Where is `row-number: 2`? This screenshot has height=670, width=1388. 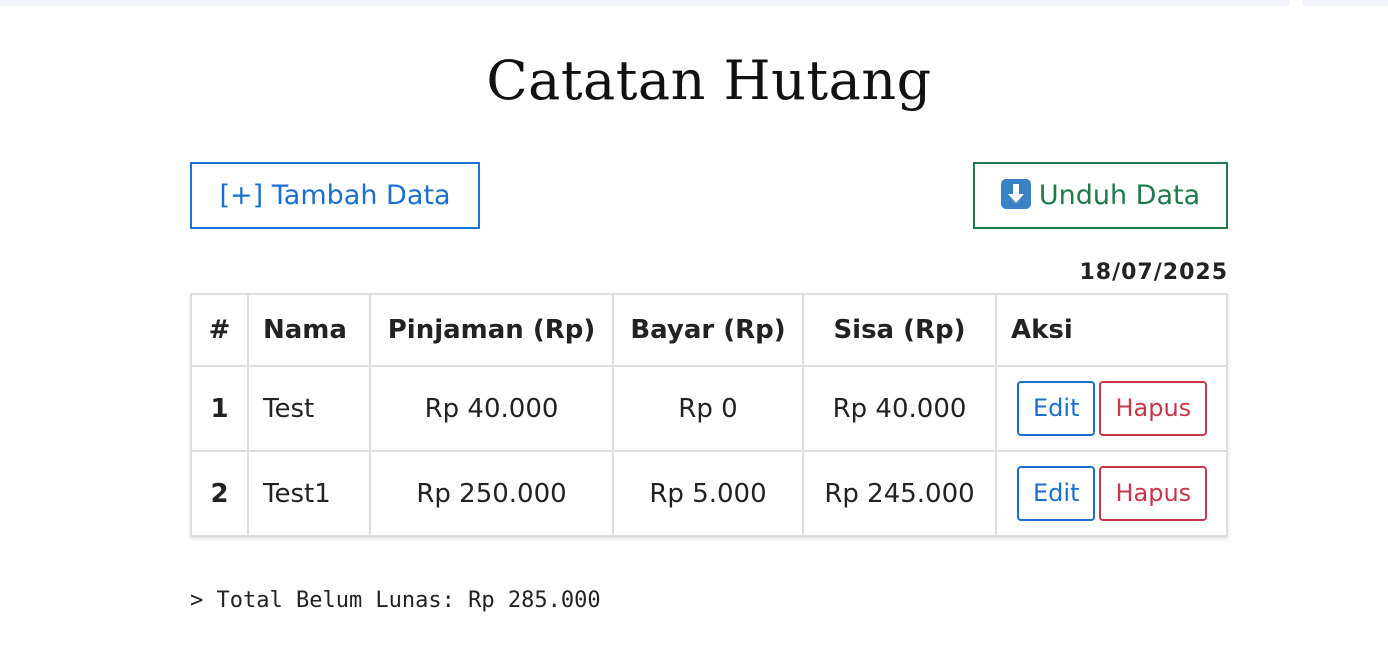 row-number: 2 is located at coordinates (219, 493).